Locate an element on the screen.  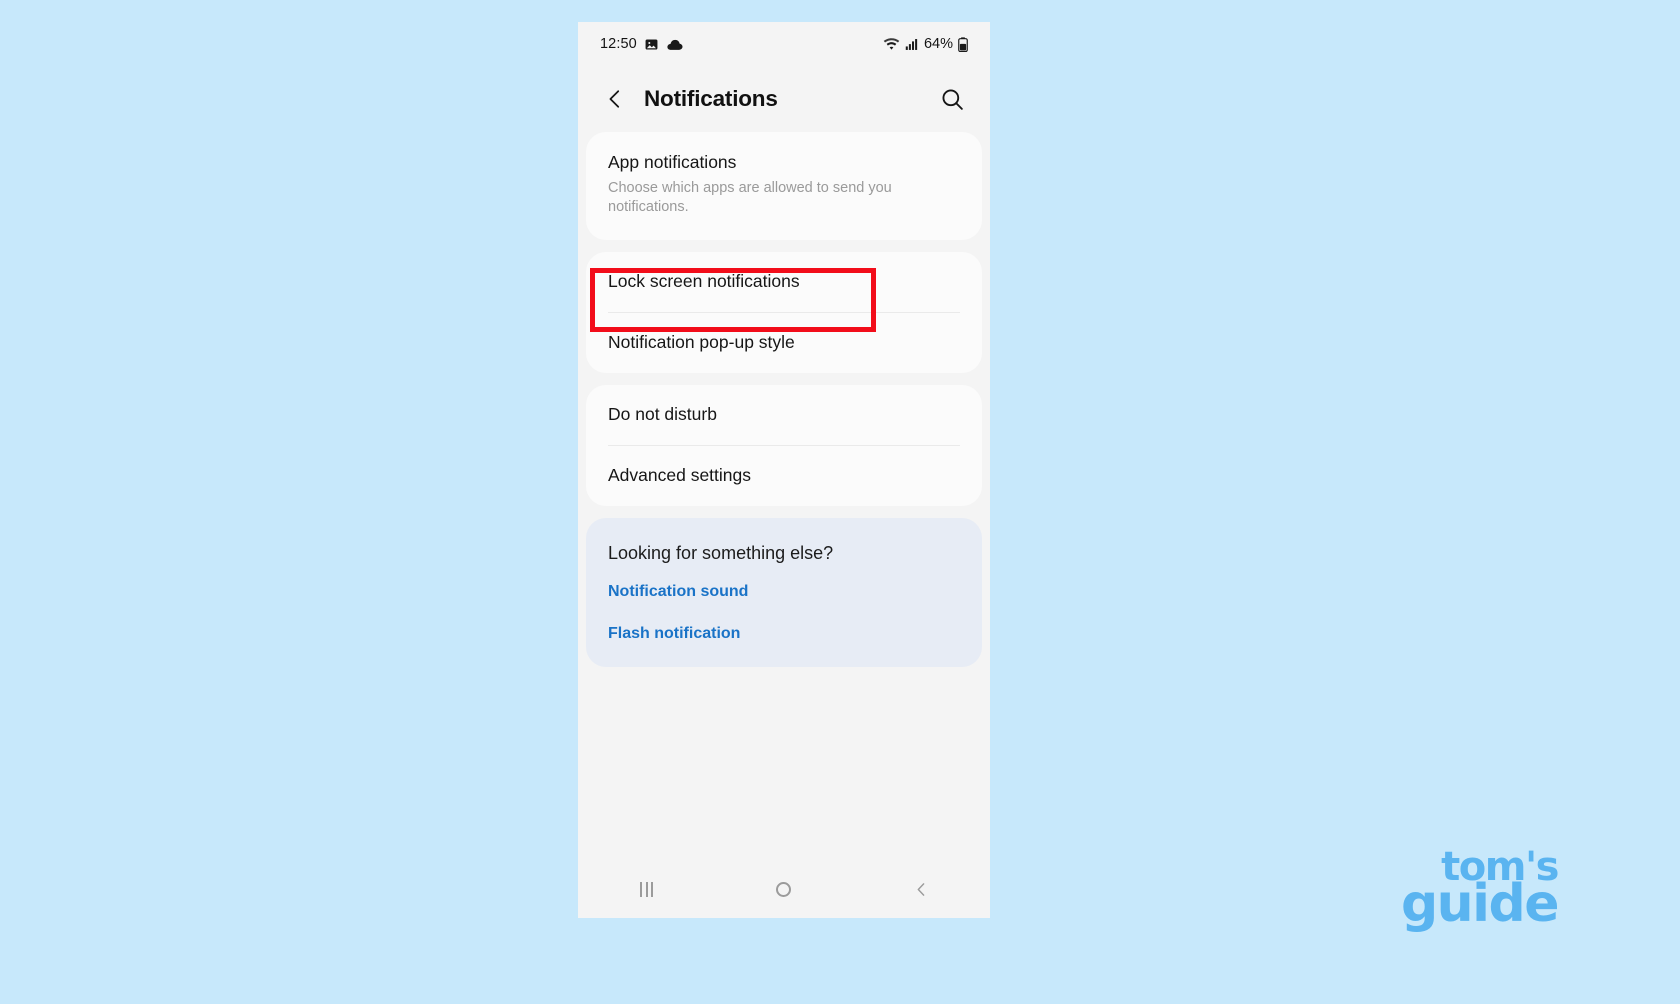
recents-lines-icon is located at coordinates (647, 889).